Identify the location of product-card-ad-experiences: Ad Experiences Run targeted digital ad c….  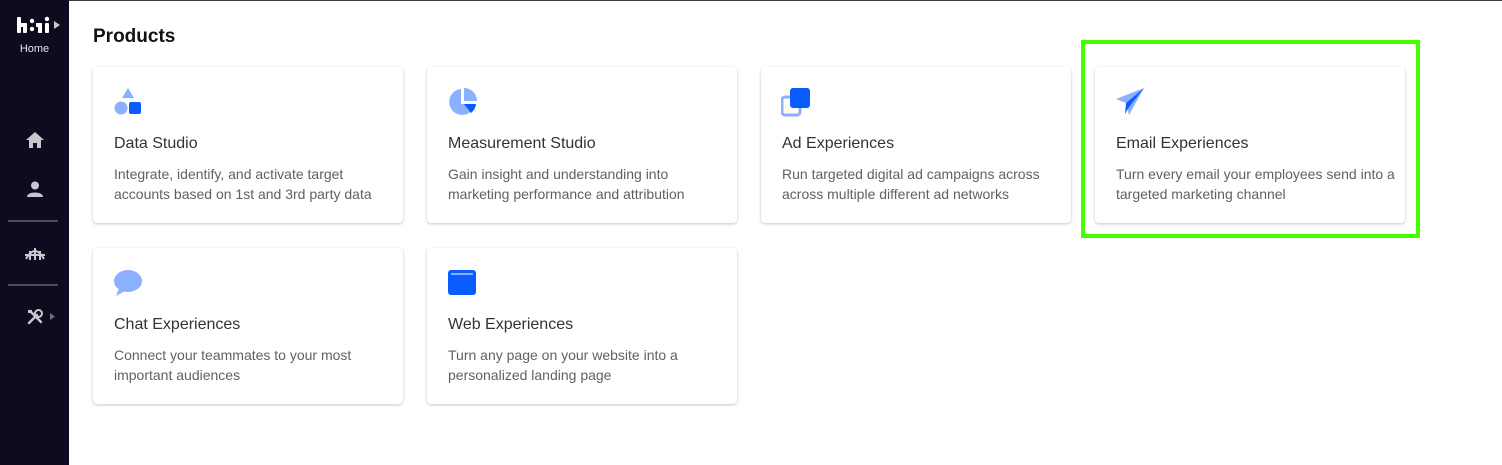
(916, 145).